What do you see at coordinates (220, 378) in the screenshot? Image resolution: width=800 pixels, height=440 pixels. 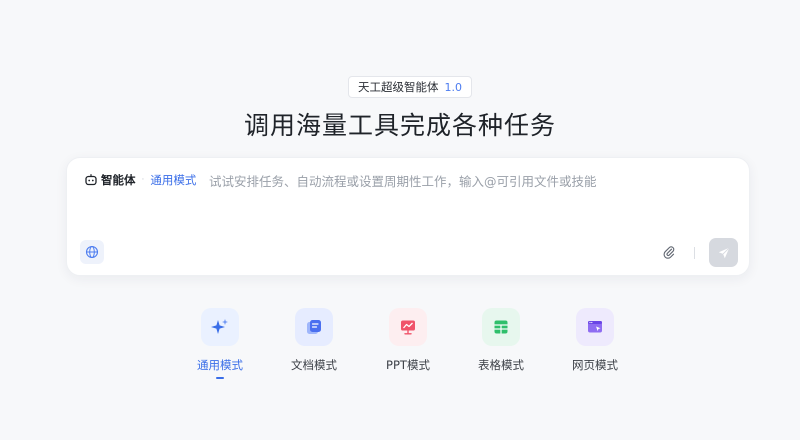 I see `active-indicator` at bounding box center [220, 378].